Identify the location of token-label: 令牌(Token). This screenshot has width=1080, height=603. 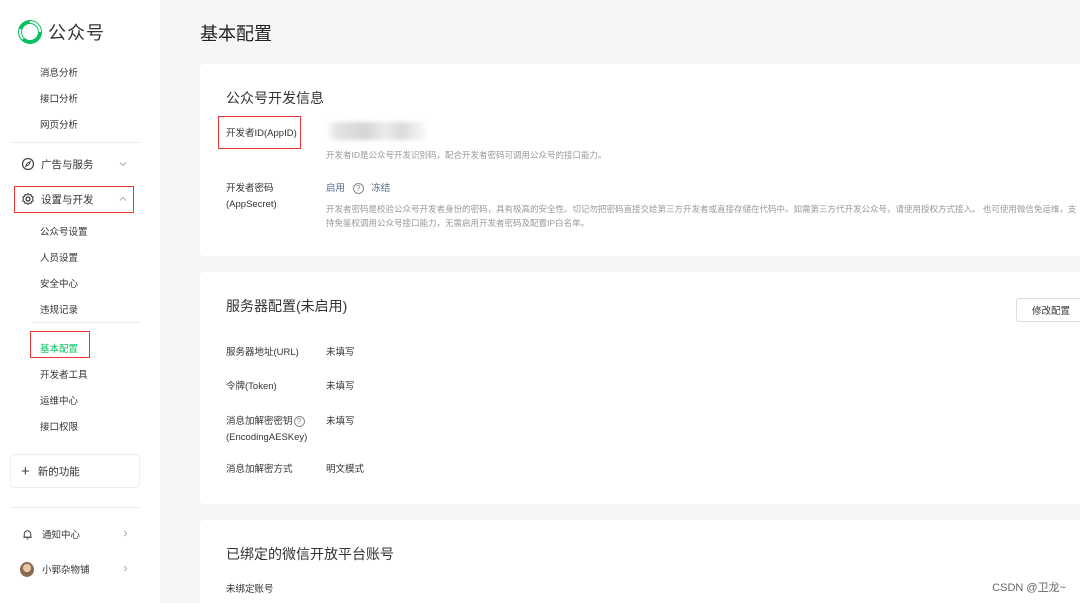
(251, 386).